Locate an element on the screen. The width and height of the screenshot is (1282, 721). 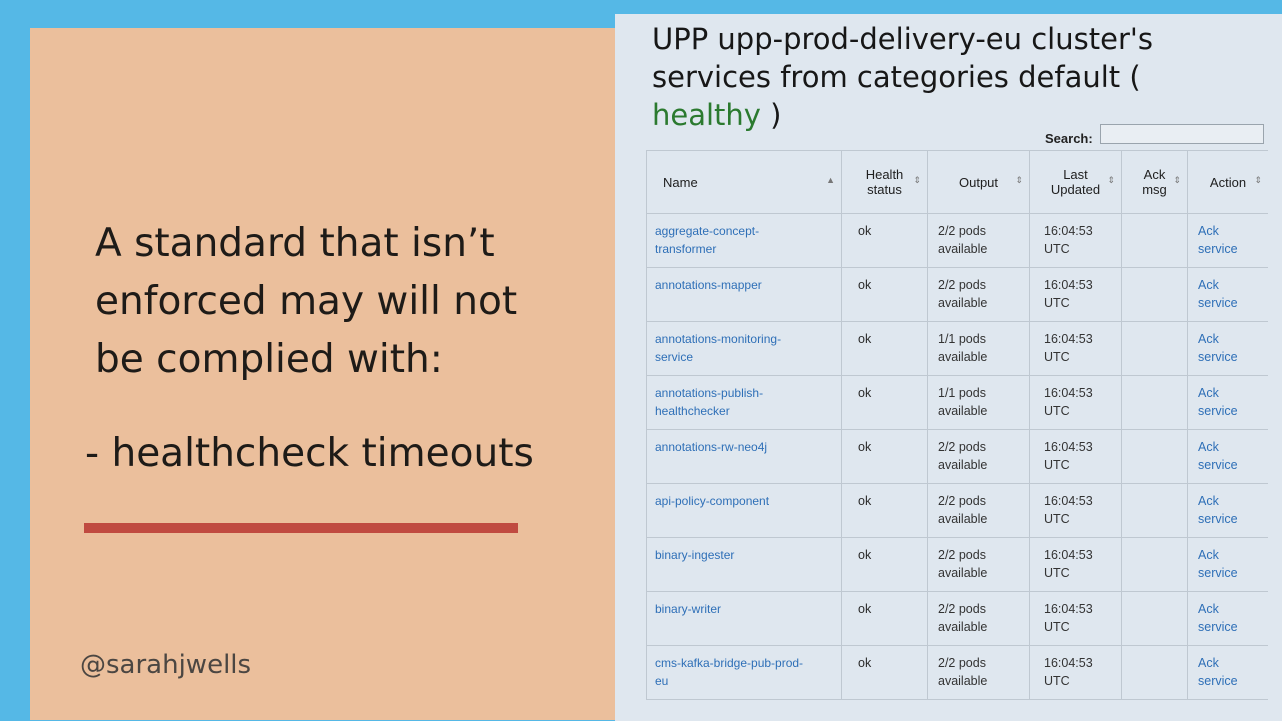
headline-line-2: enforced may will not is located at coordinates (306, 301).